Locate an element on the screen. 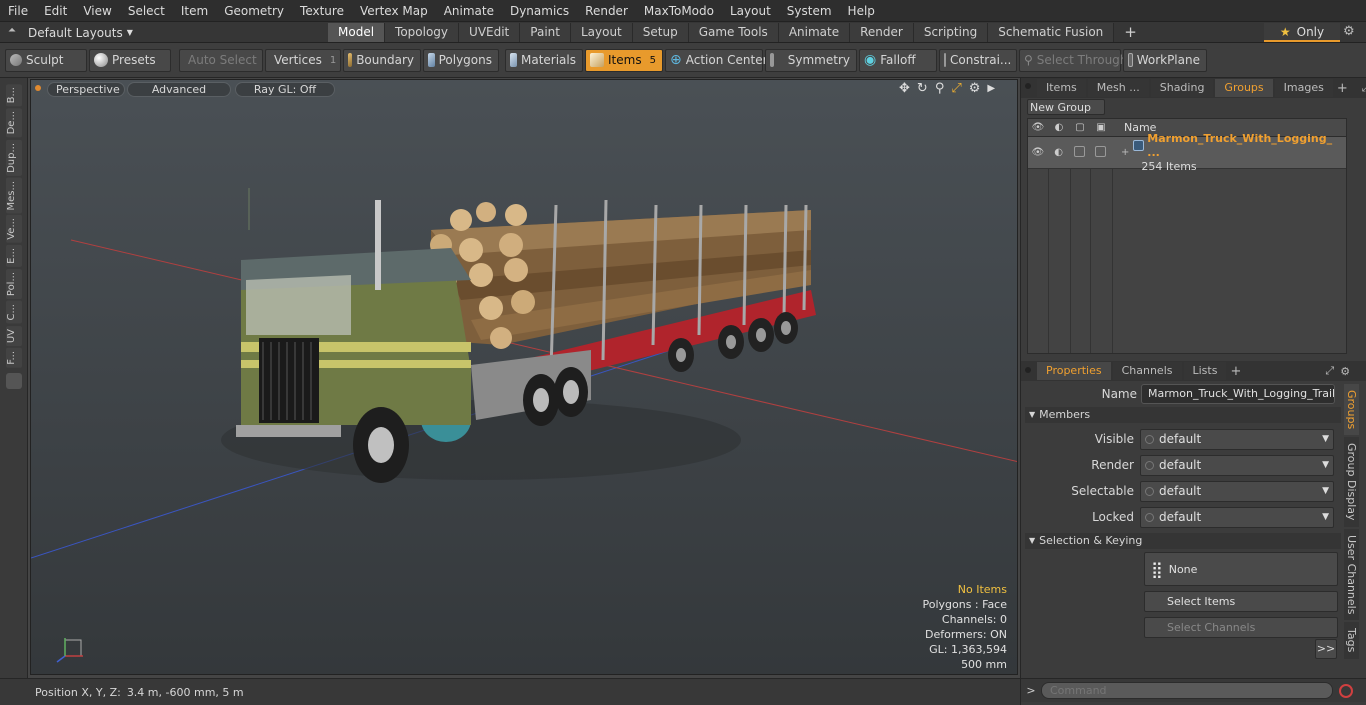 The height and width of the screenshot is (705, 1366). more-button: >> is located at coordinates (1326, 649).